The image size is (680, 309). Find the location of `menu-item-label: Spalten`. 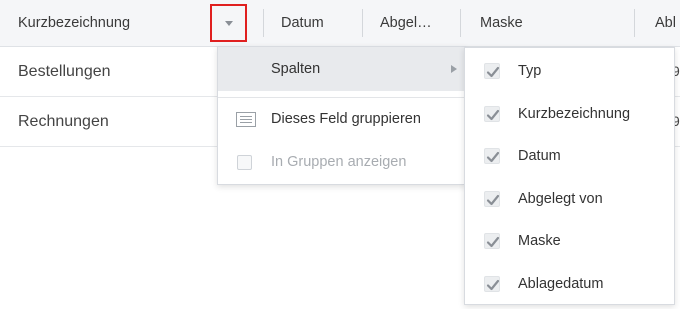

menu-item-label: Spalten is located at coordinates (296, 69).